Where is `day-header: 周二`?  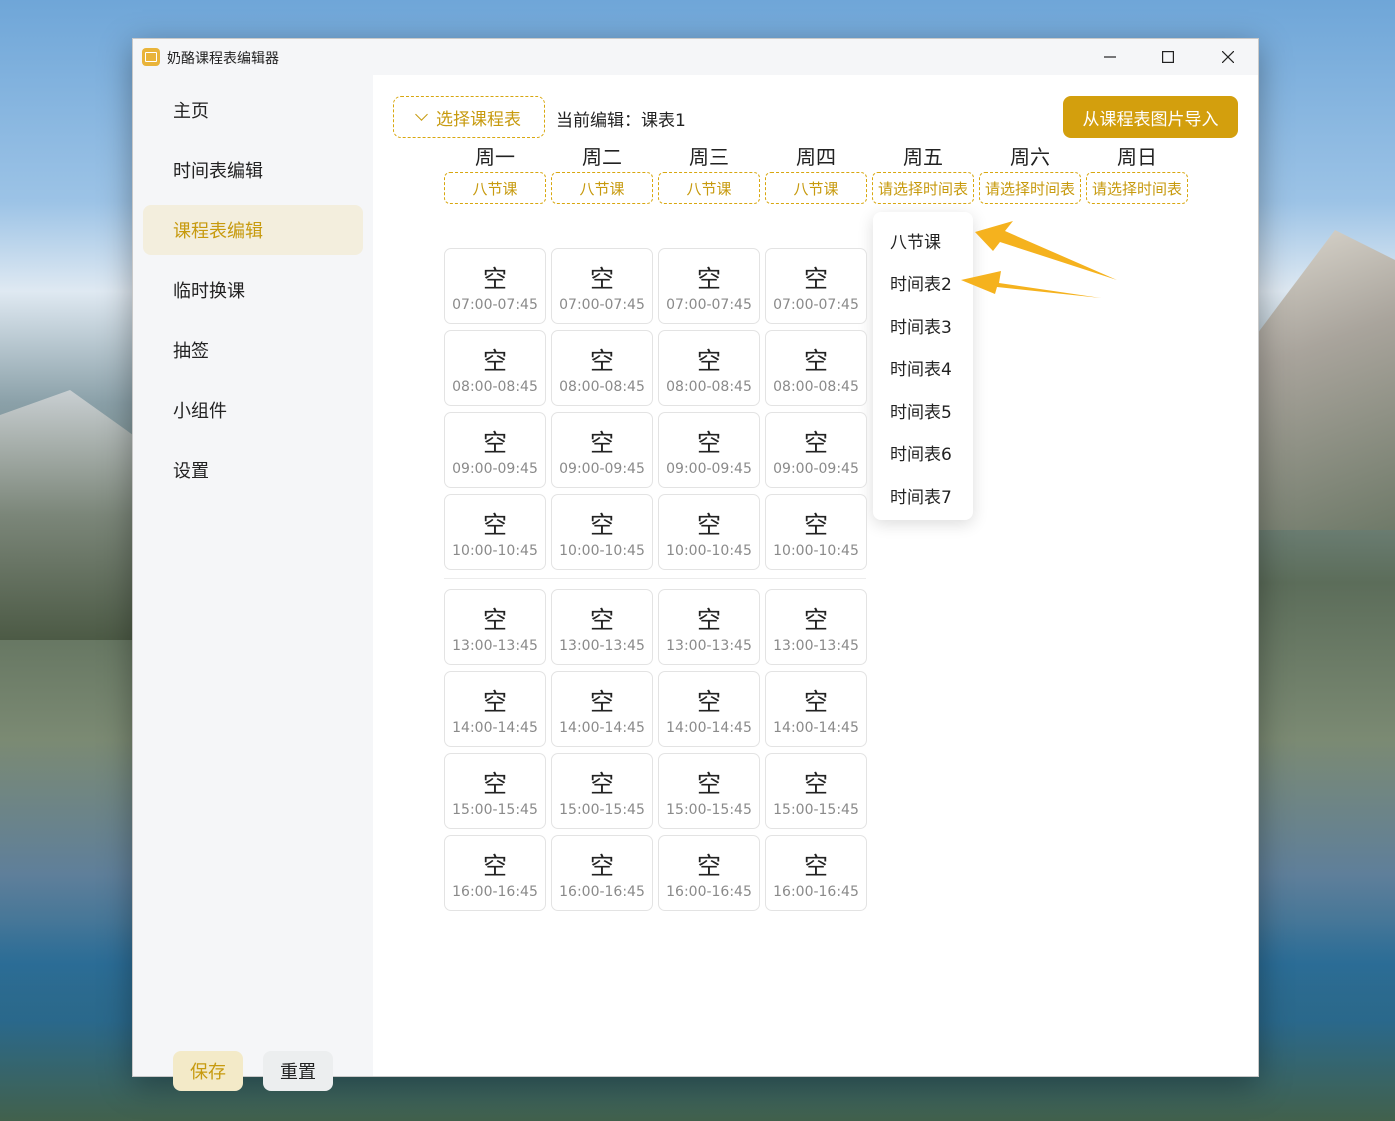 day-header: 周二 is located at coordinates (602, 157).